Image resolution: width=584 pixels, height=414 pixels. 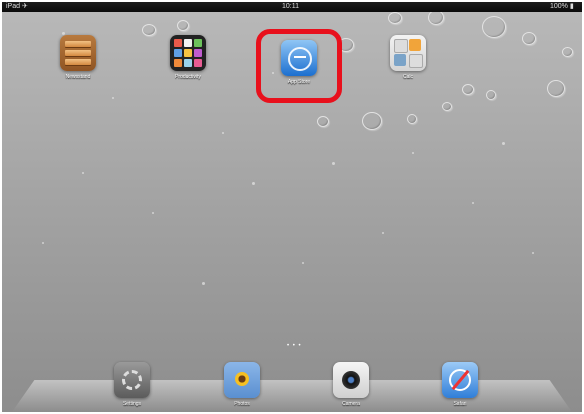 I want to click on app-grid: Productivity, so click(x=188, y=57).